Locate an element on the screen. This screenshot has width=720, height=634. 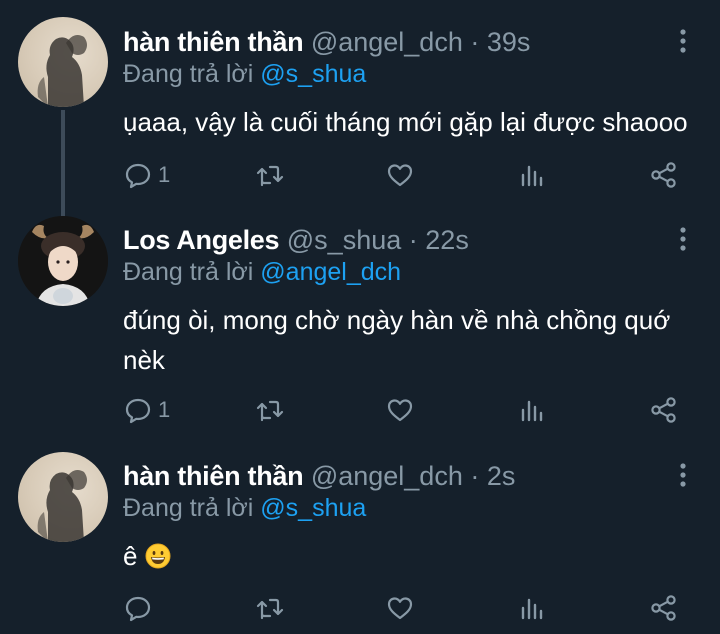
reply-context: Đang trả lời @angel_dch is located at coordinates (262, 272).